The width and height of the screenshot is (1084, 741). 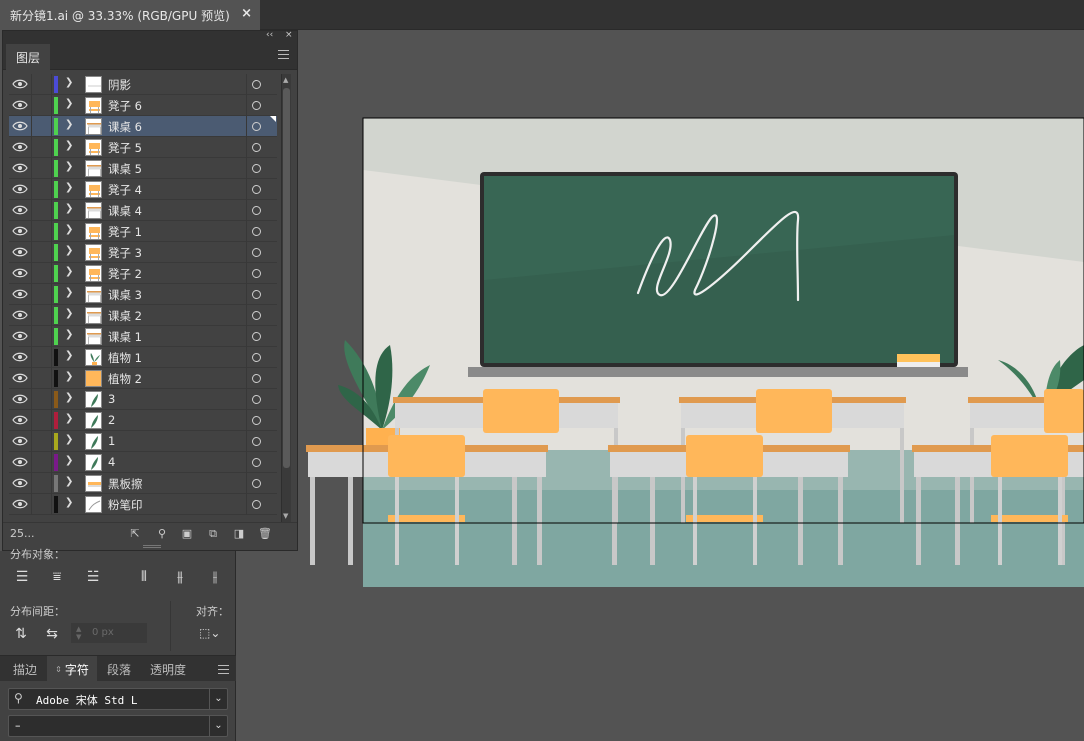 What do you see at coordinates (125, 127) in the screenshot?
I see `layer-name: 课桌 6` at bounding box center [125, 127].